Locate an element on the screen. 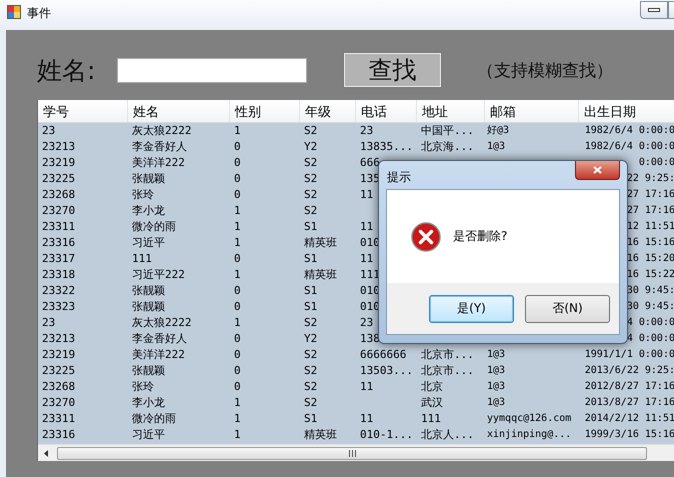 The width and height of the screenshot is (674, 477). dialog-message: 是否删除? is located at coordinates (480, 236).